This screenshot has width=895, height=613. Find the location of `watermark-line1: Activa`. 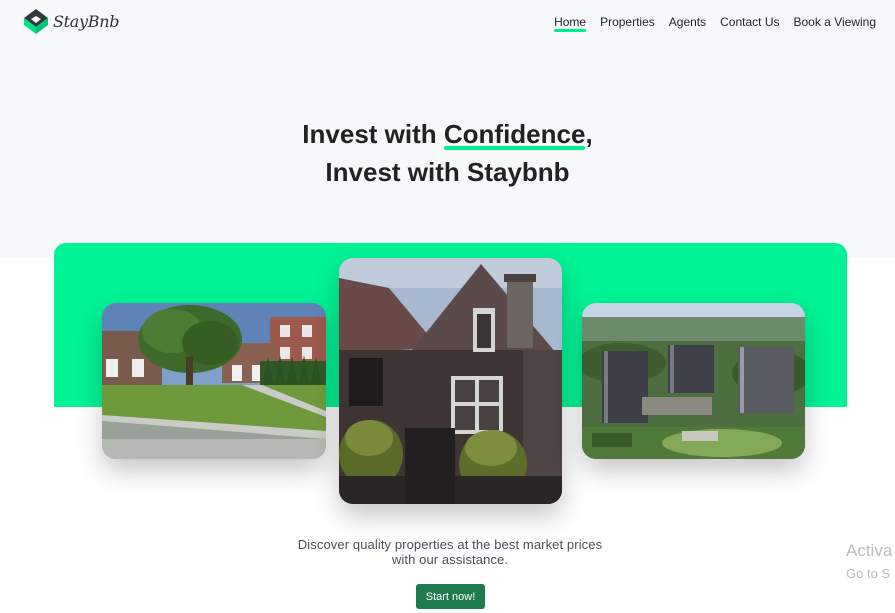

watermark-line1: Activa is located at coordinates (869, 550).